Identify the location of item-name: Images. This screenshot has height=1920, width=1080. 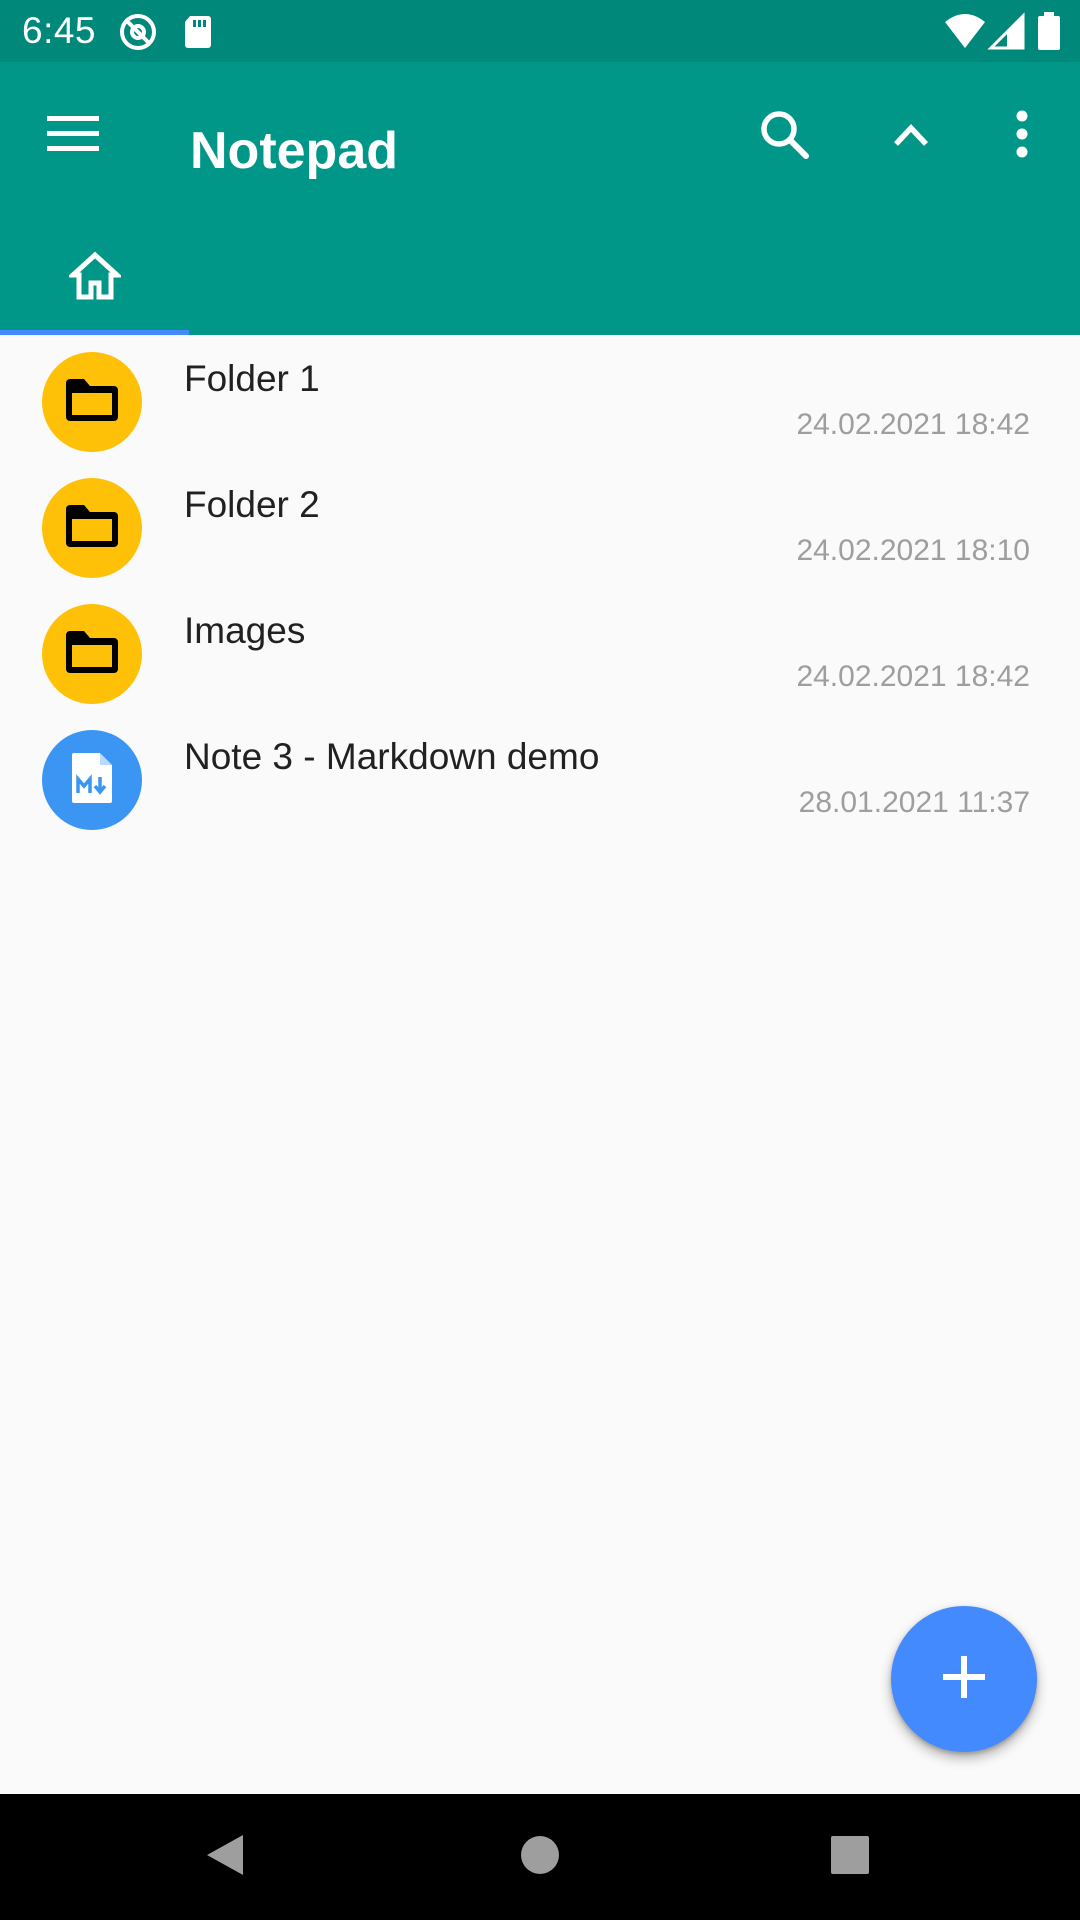
(245, 630).